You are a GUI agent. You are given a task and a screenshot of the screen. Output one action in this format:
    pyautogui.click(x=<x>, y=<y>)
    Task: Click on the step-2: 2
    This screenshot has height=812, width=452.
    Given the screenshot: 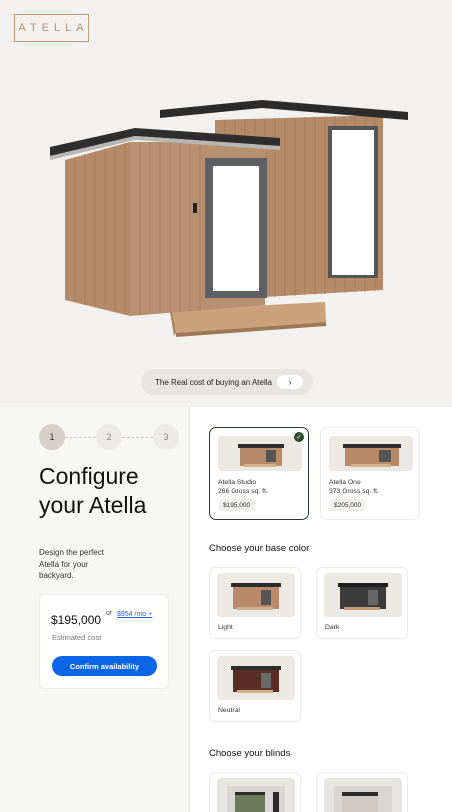 What is the action you would take?
    pyautogui.click(x=109, y=437)
    